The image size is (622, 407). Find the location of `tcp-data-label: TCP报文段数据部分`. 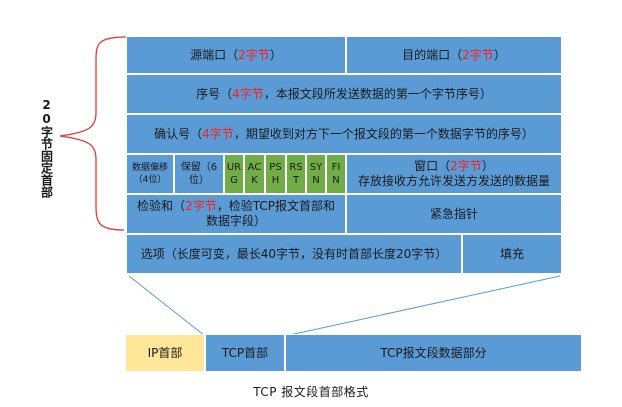

tcp-data-label: TCP报文段数据部分 is located at coordinates (433, 352).